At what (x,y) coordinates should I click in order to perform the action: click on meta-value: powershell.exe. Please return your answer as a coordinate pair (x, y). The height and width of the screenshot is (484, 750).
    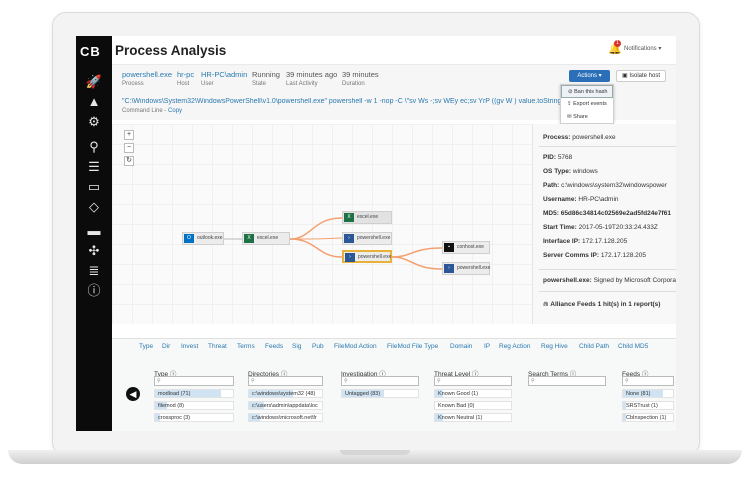
    Looking at the image, I should click on (147, 74).